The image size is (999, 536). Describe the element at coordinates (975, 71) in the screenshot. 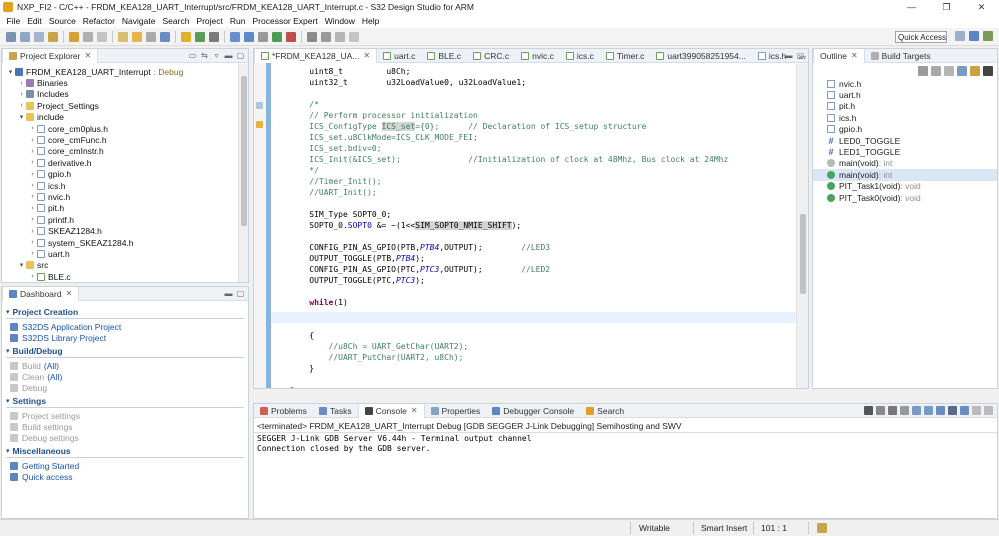

I see `group-macros-icon` at that location.